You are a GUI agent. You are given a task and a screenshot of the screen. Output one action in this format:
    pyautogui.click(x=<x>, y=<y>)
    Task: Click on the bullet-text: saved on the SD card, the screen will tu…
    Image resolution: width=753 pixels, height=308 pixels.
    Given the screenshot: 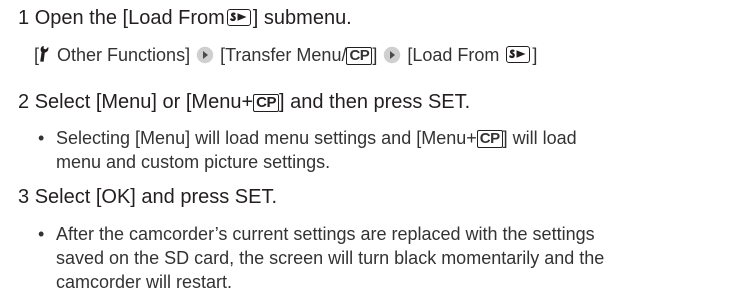 What is the action you would take?
    pyautogui.click(x=330, y=258)
    